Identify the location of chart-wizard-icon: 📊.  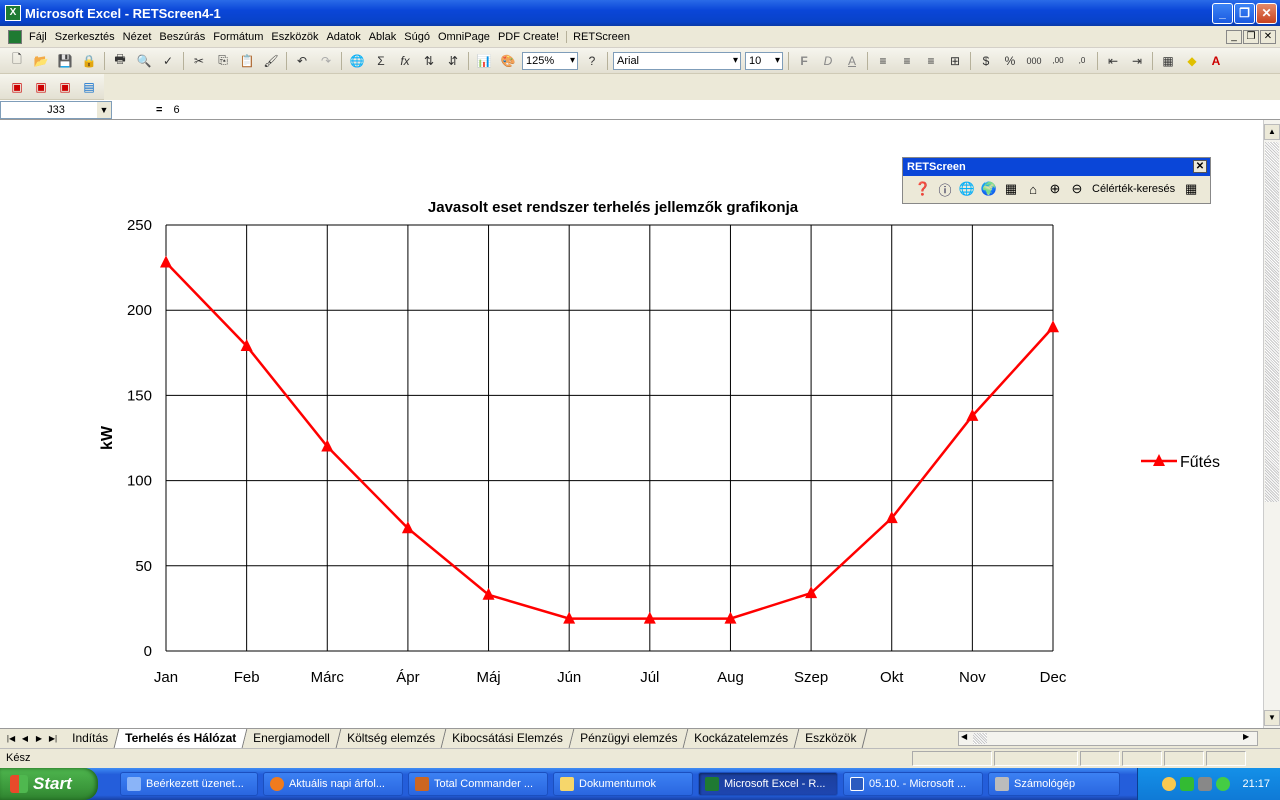
(484, 61).